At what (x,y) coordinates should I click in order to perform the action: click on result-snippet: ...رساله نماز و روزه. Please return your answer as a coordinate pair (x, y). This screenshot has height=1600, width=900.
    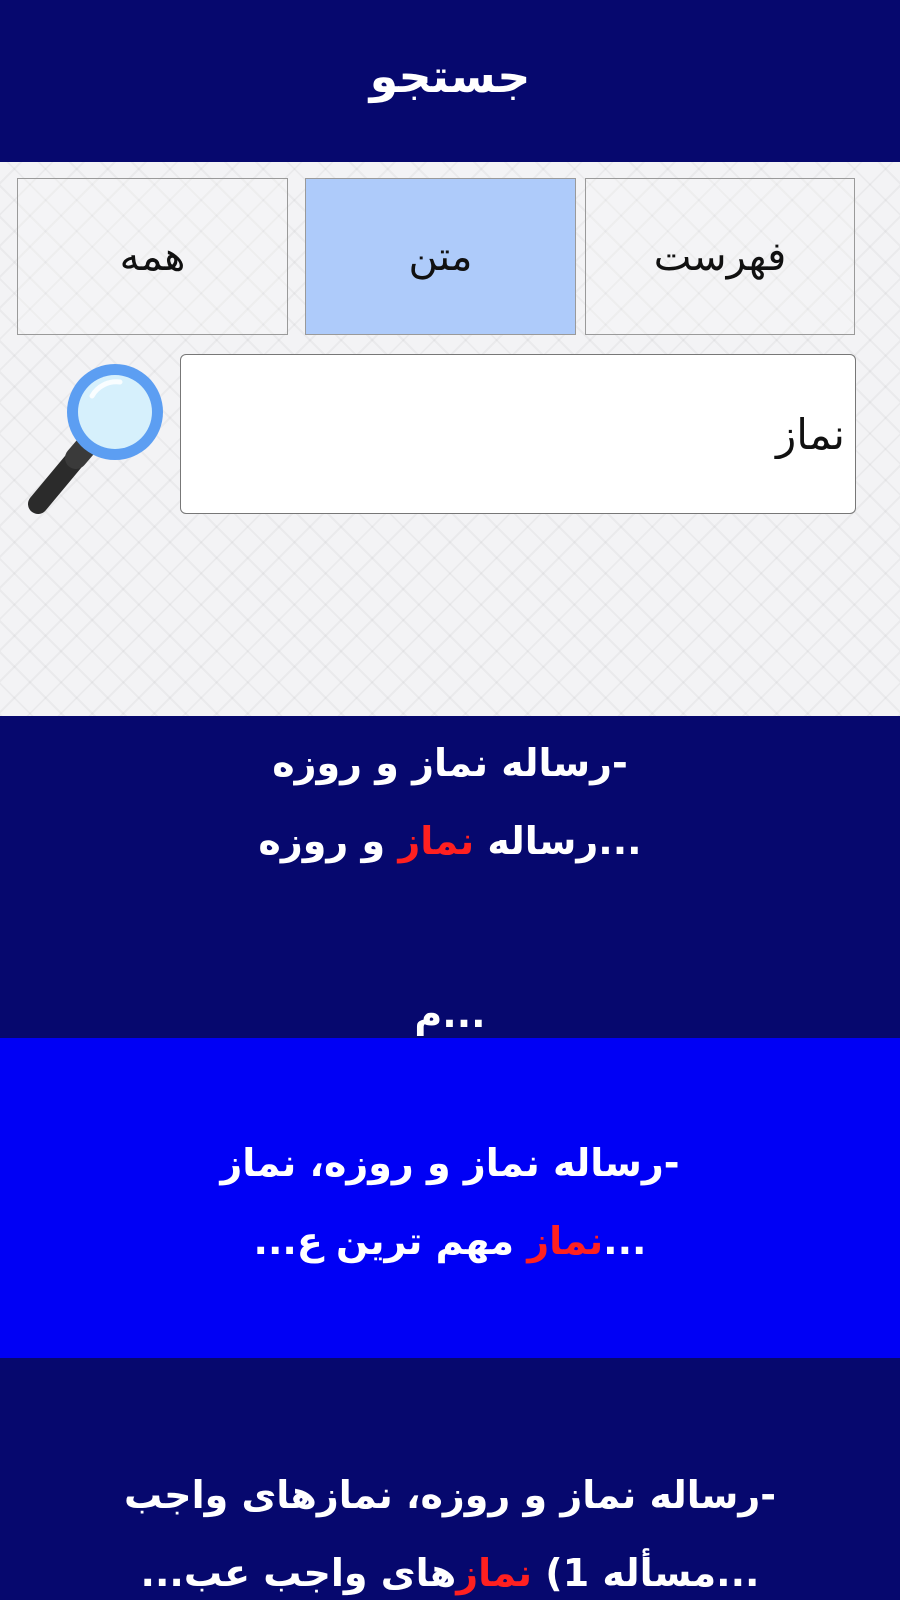
    Looking at the image, I should click on (450, 841).